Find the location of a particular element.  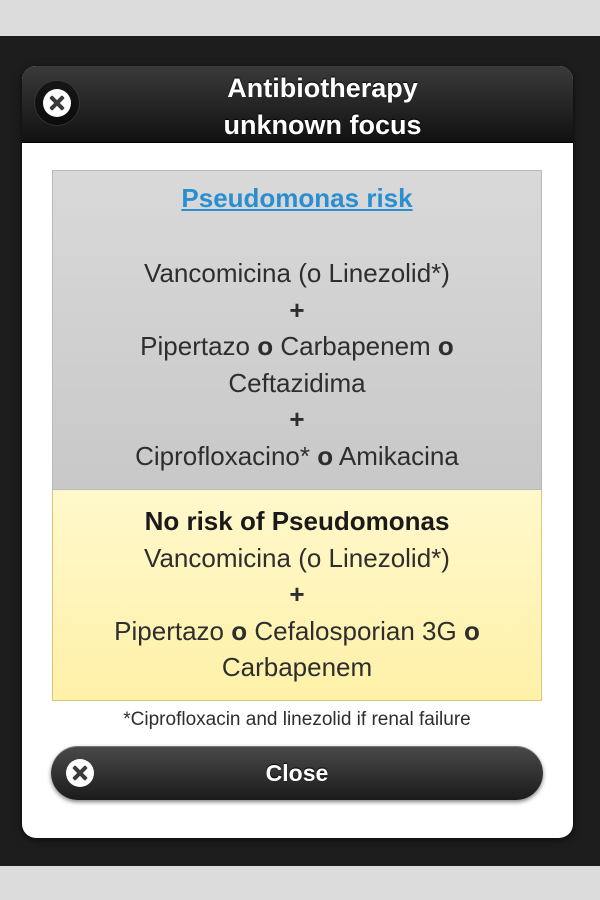

dialog-title: Antibiotherapy unknown focus is located at coordinates (322, 107).